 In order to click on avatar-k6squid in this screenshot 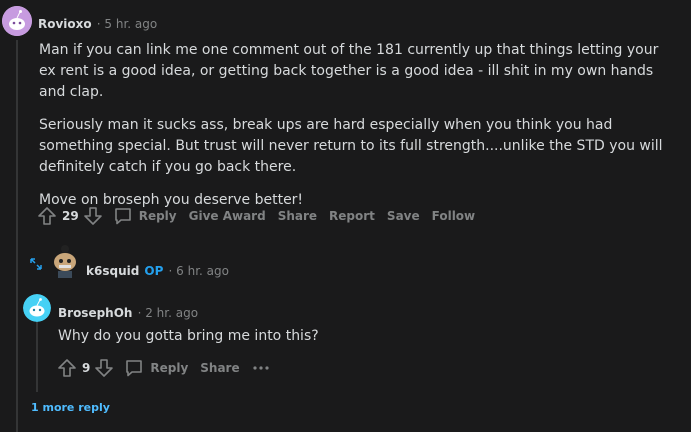, I will do `click(65, 261)`.